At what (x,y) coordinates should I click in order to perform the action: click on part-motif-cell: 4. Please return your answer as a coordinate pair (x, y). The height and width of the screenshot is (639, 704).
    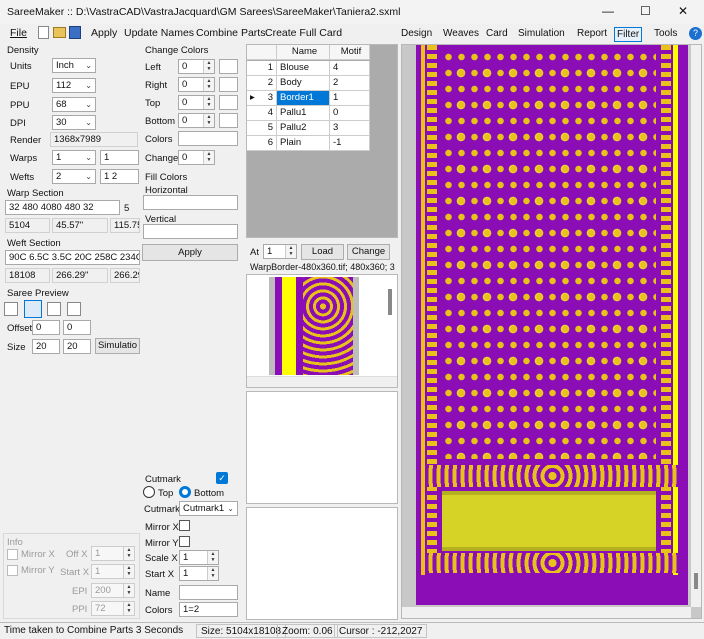
    Looking at the image, I should click on (350, 68).